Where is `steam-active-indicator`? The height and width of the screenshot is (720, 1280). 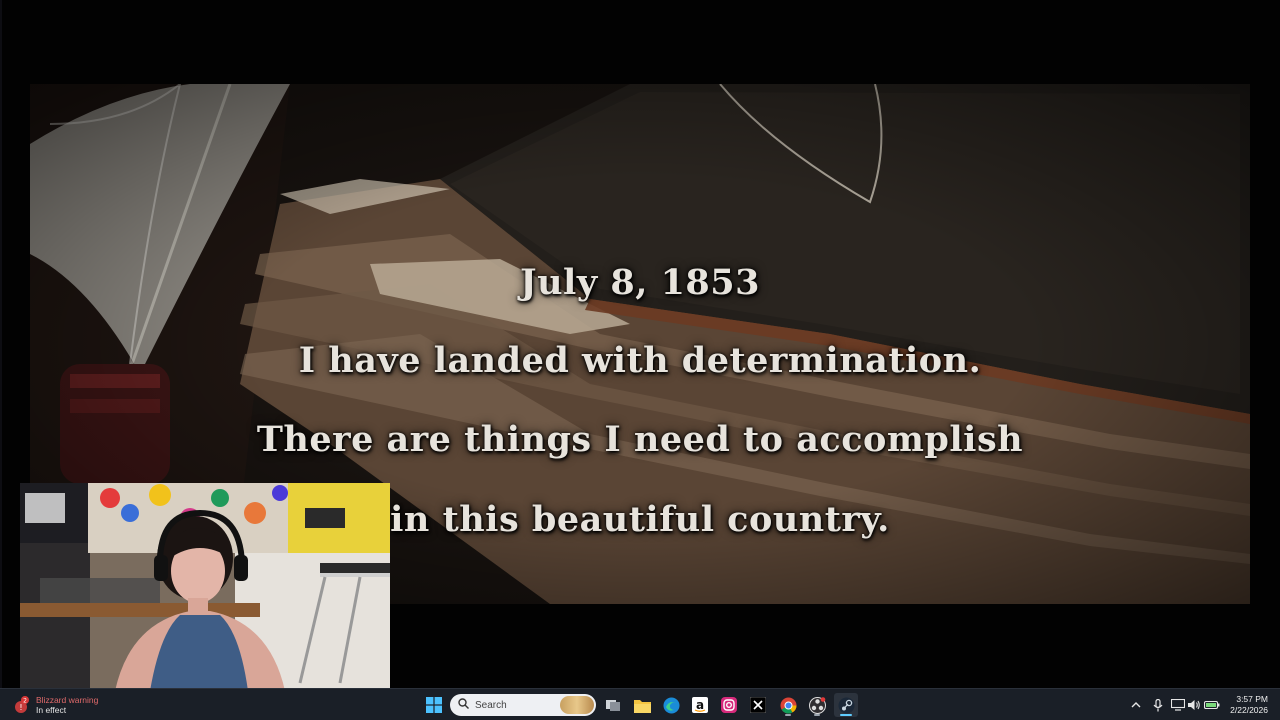
steam-active-indicator is located at coordinates (846, 715).